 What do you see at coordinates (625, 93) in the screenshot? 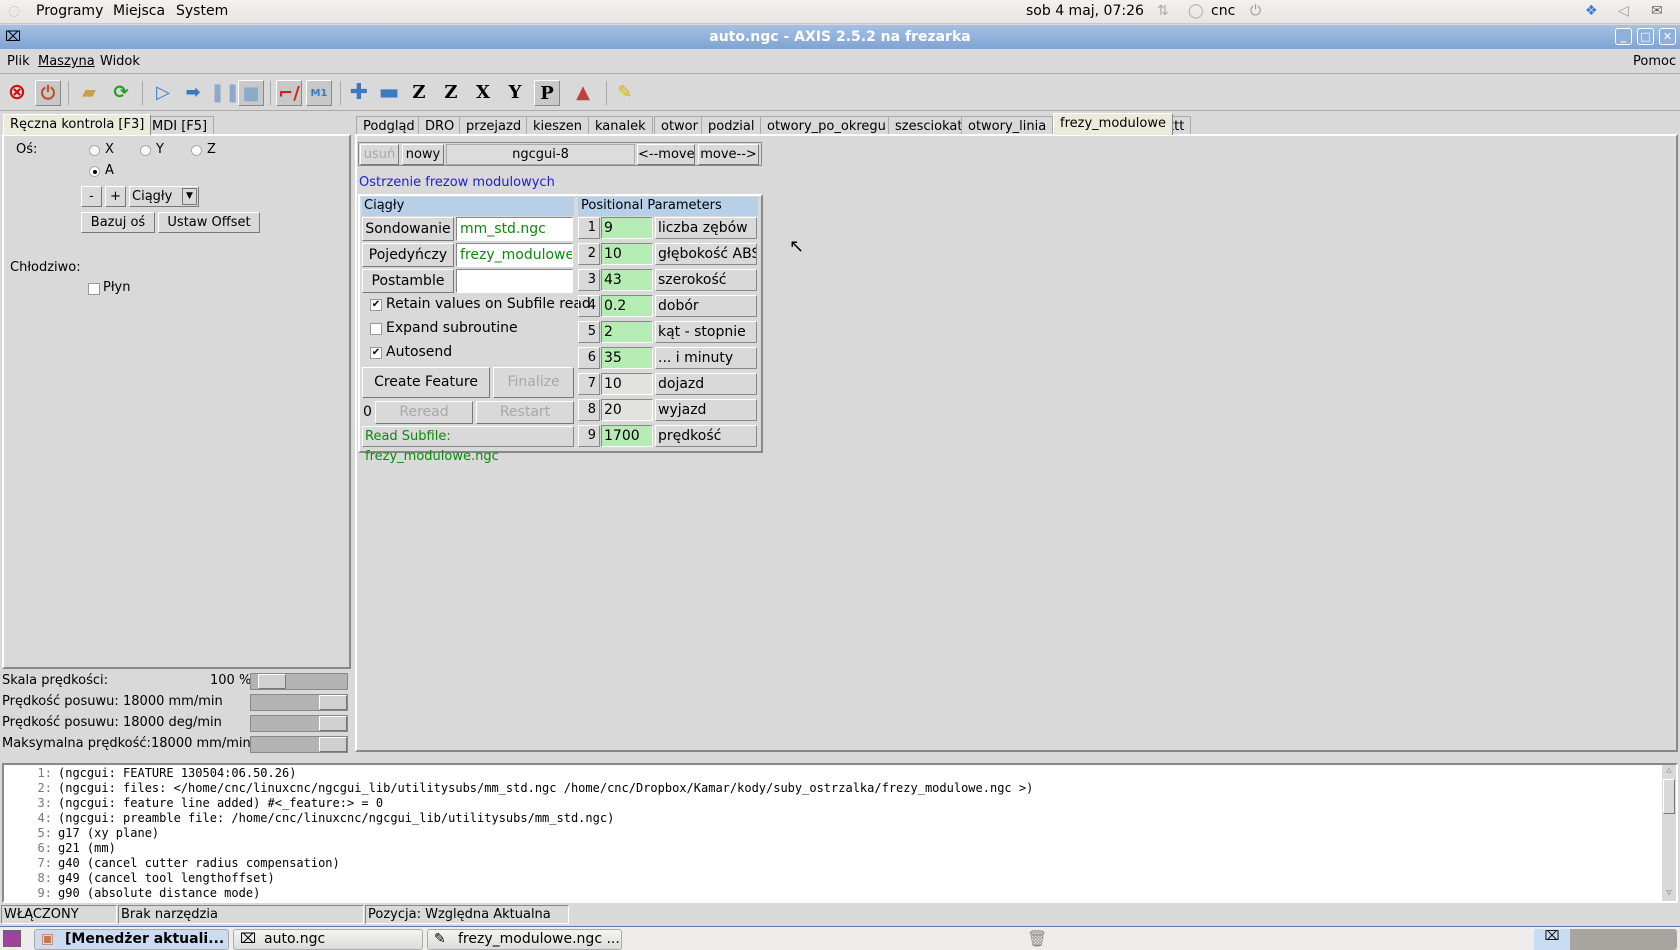
I see `clear-plot-icon: ✎` at bounding box center [625, 93].